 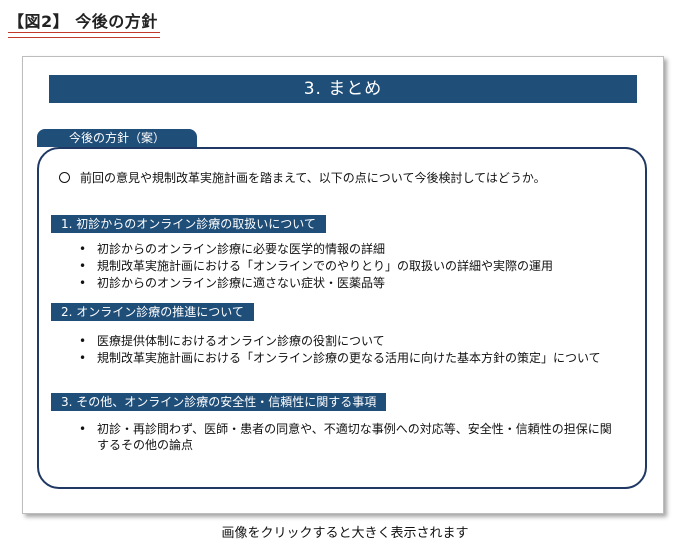 I want to click on list-item: 医療提供体制におけるオンライン診療の役割について, so click(x=349, y=341).